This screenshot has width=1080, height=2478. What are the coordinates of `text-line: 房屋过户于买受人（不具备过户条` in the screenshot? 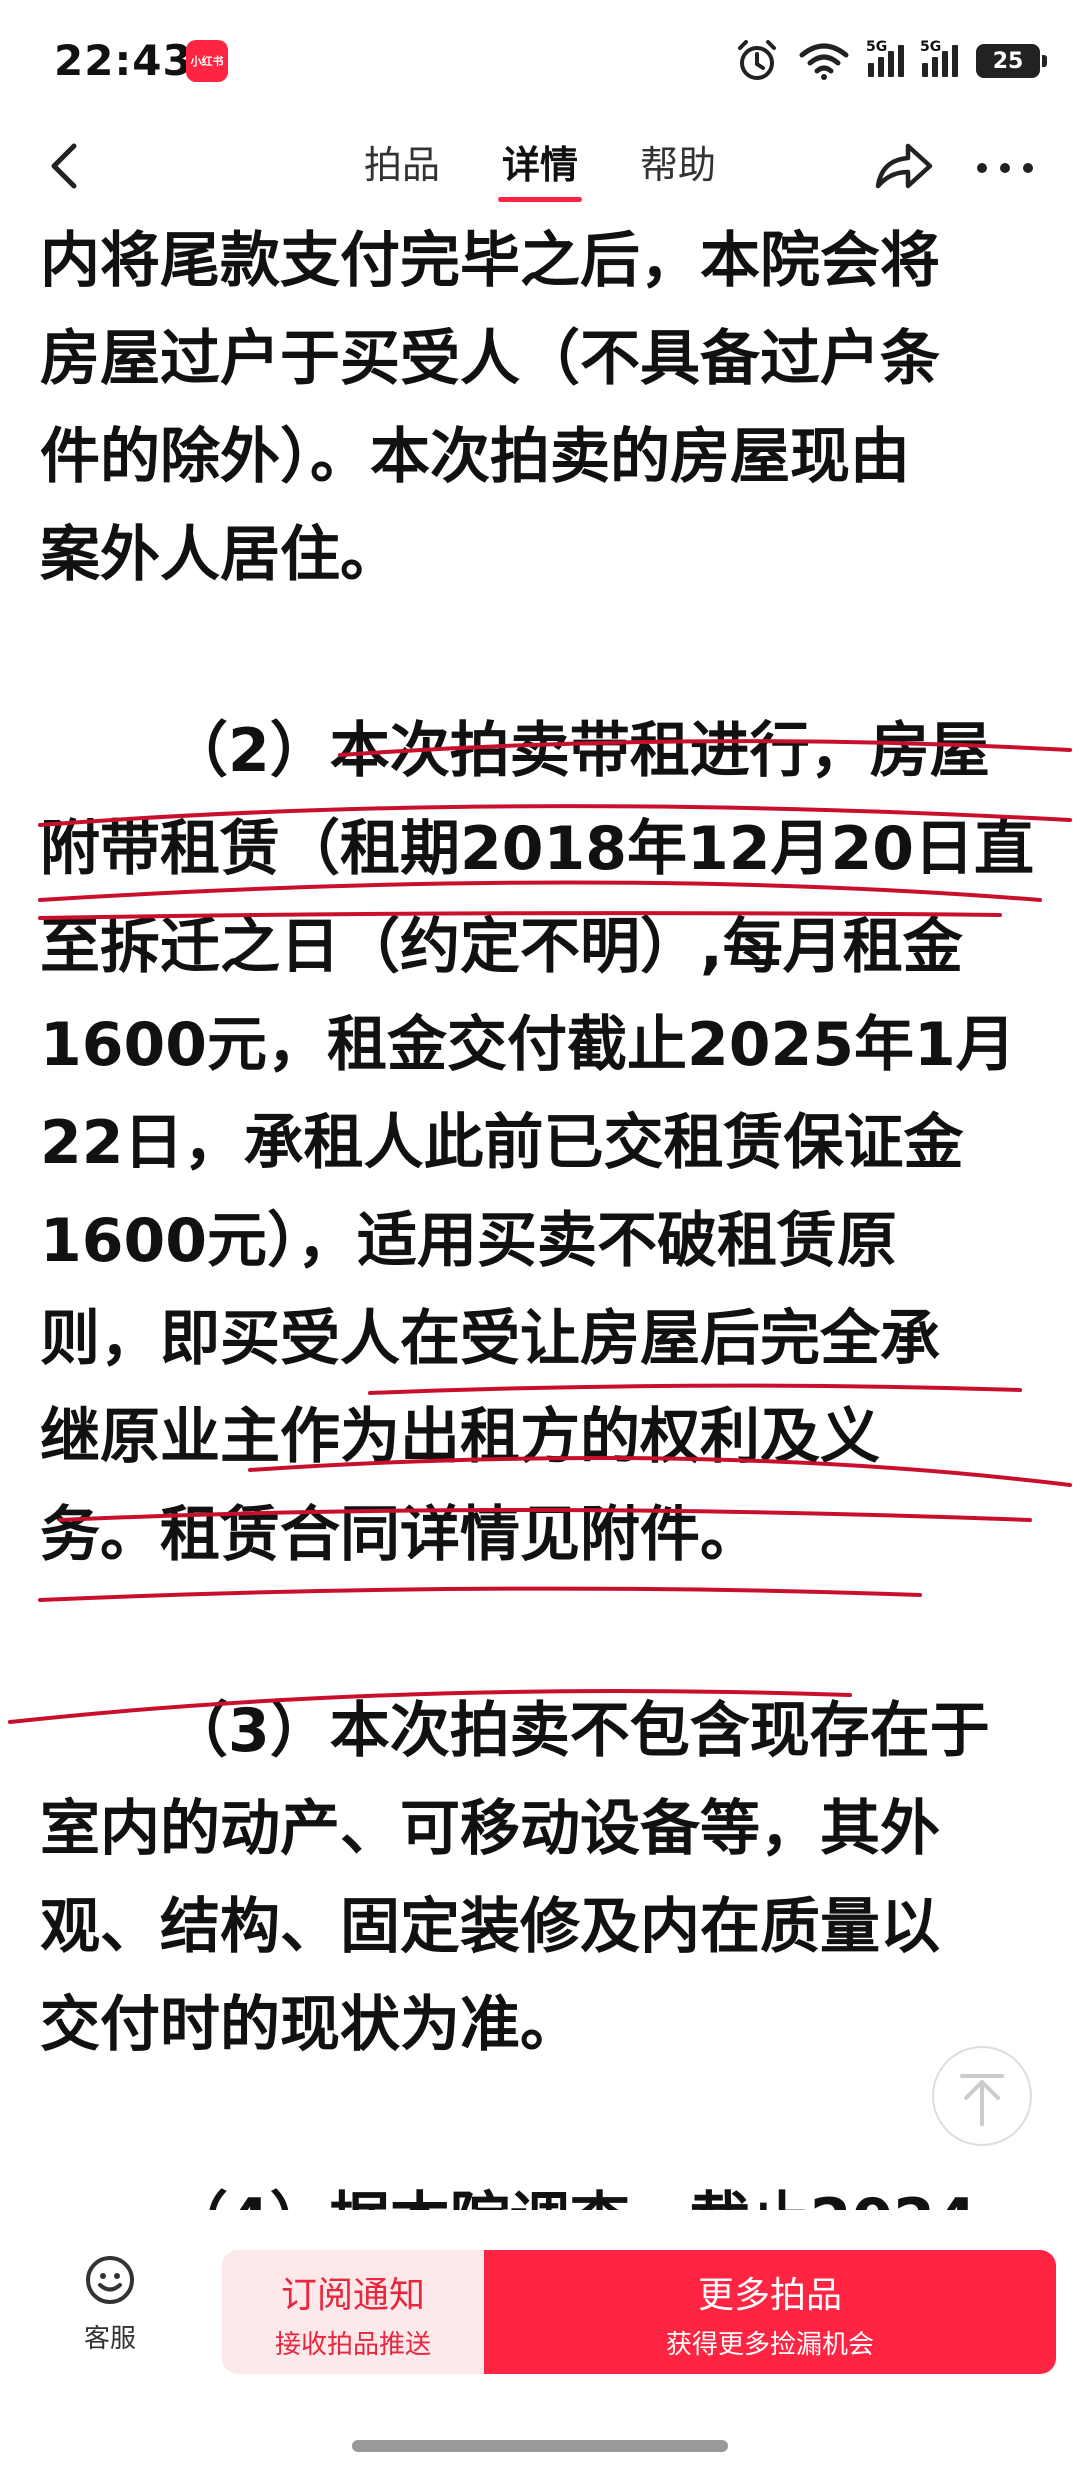 It's located at (490, 359).